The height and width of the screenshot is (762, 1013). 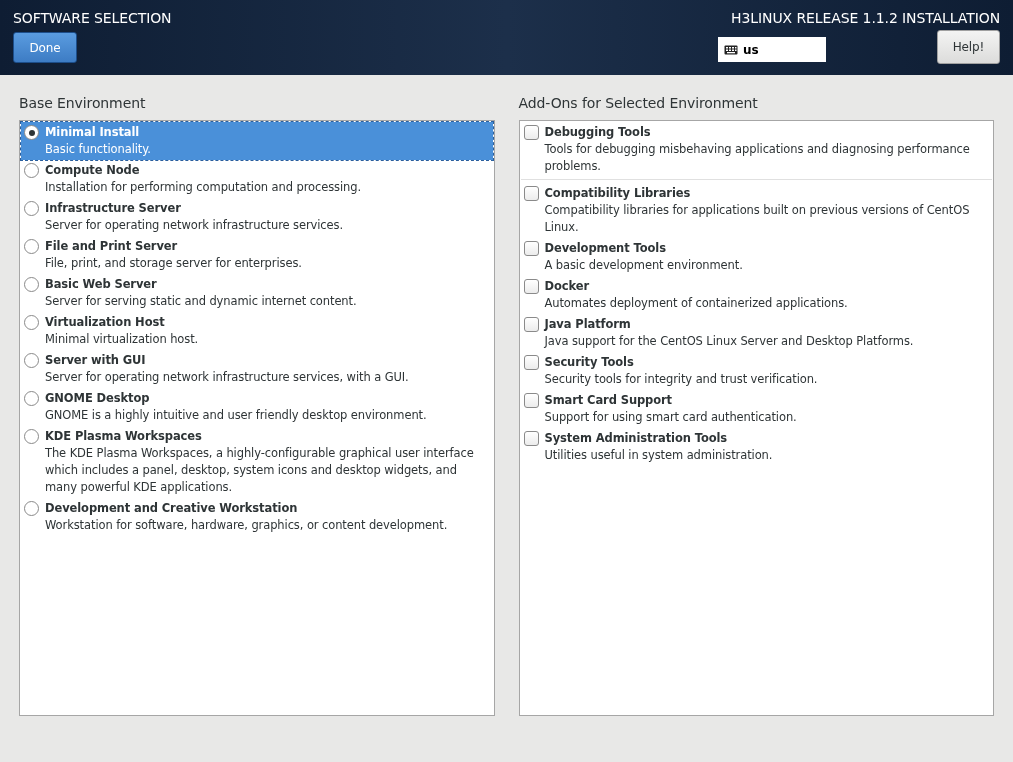 I want to click on option-name: Development Tools, so click(x=605, y=248).